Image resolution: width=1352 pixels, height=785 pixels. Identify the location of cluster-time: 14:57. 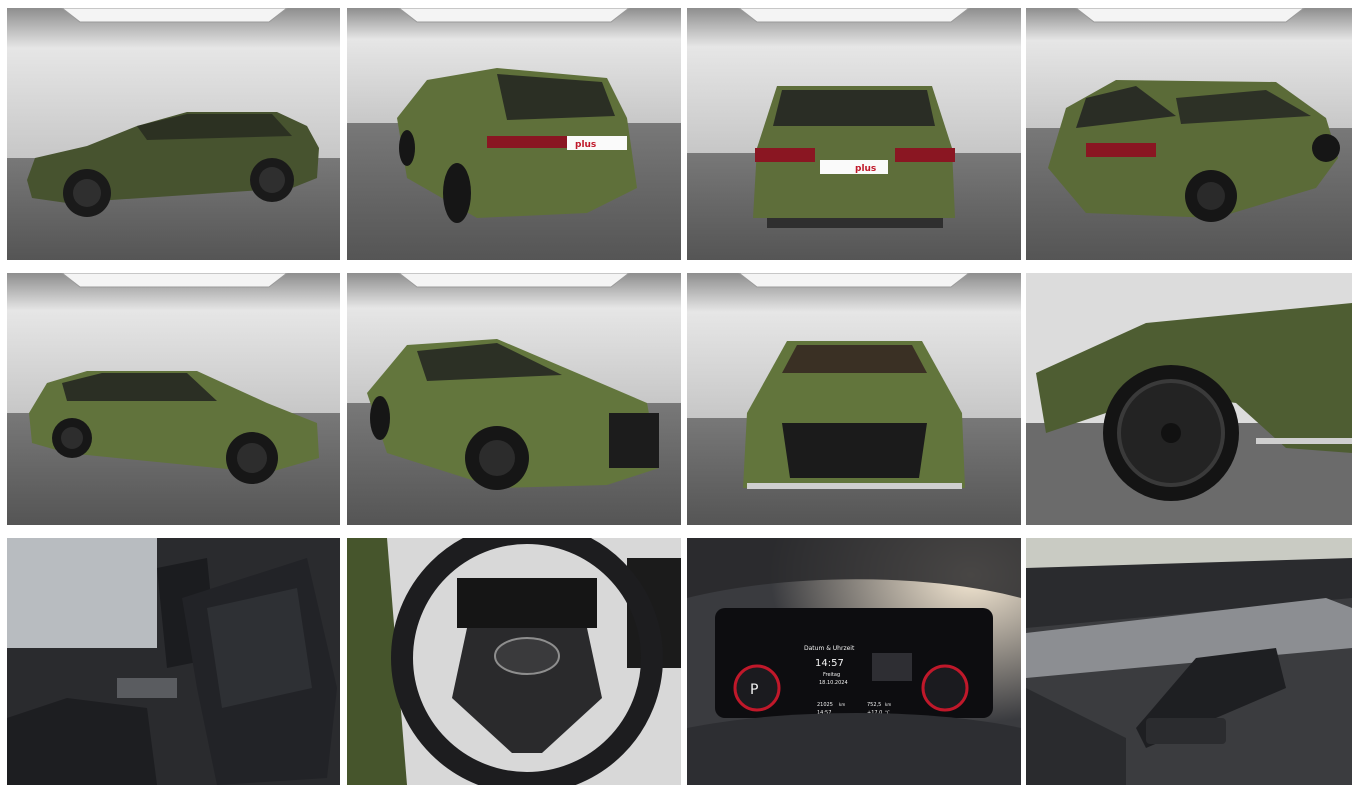
(829, 663).